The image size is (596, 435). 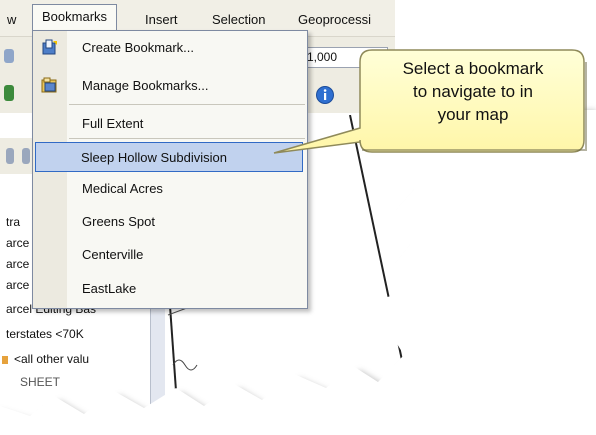 I want to click on toc-layer-row: tra, so click(x=13, y=222).